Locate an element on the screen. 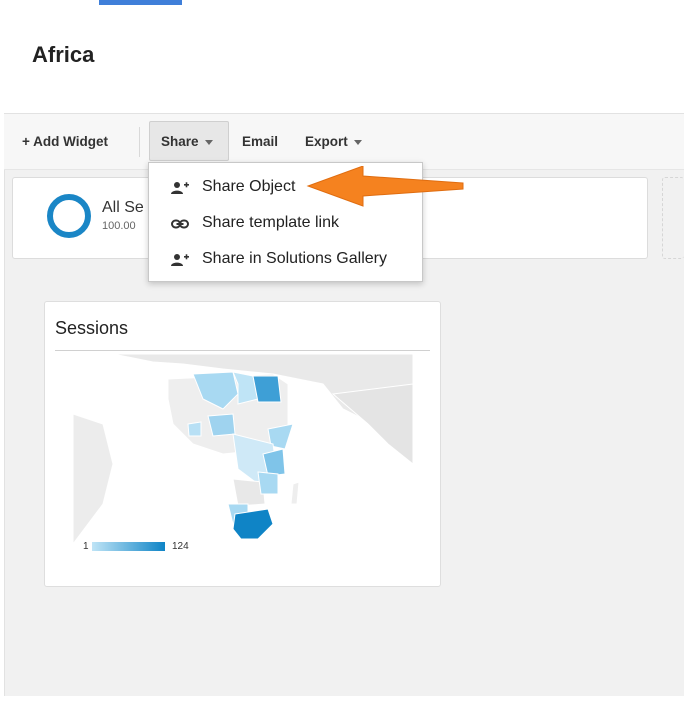 The height and width of the screenshot is (702, 684). share-label: Share is located at coordinates (180, 141).